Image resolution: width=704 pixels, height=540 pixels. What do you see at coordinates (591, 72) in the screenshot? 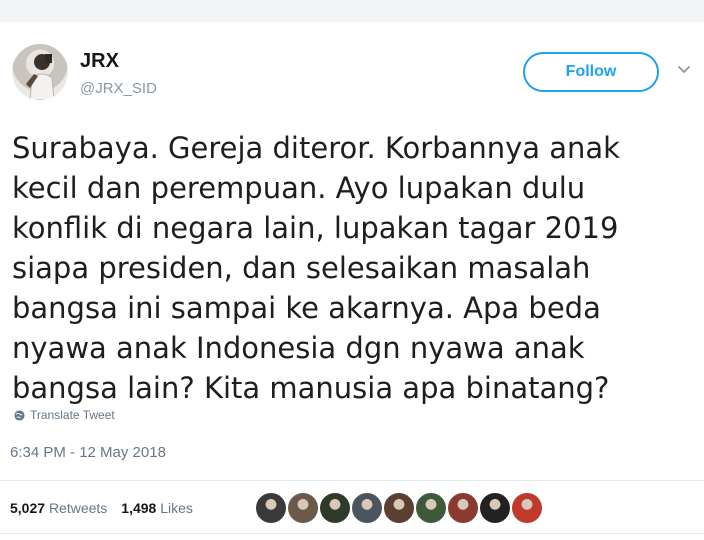
I see `follow-button: Follow` at bounding box center [591, 72].